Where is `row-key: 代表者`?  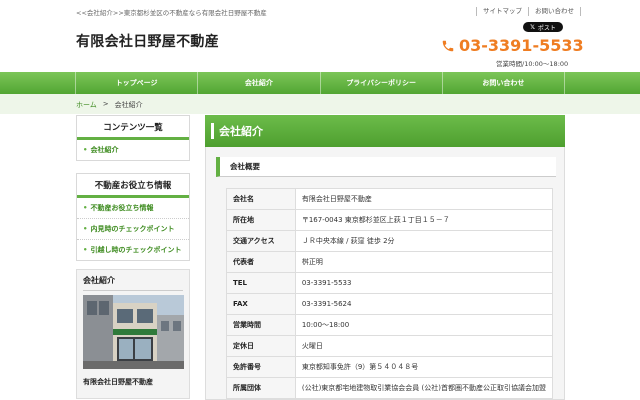 row-key: 代表者 is located at coordinates (261, 262).